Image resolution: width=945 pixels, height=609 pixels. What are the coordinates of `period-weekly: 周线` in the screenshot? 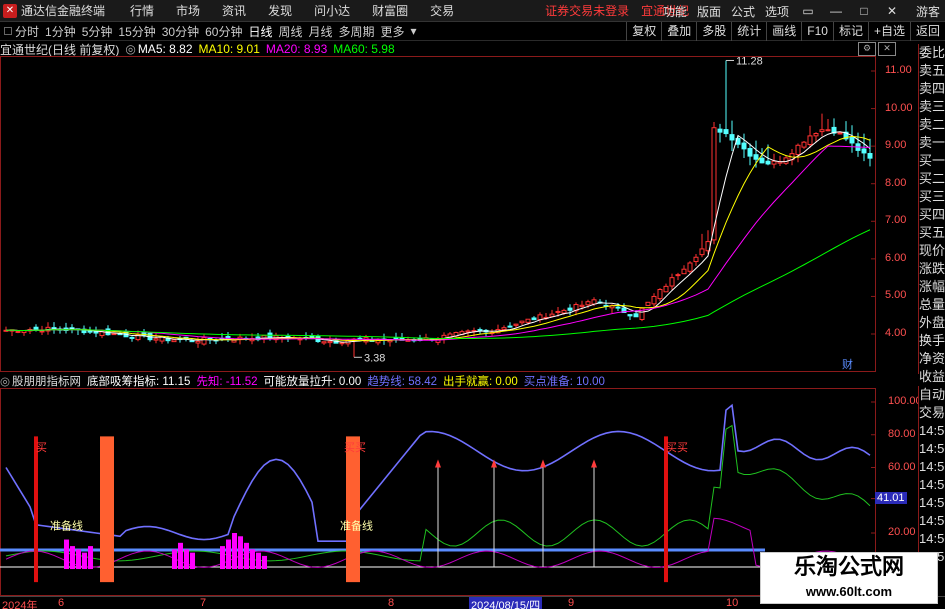 It's located at (290, 31).